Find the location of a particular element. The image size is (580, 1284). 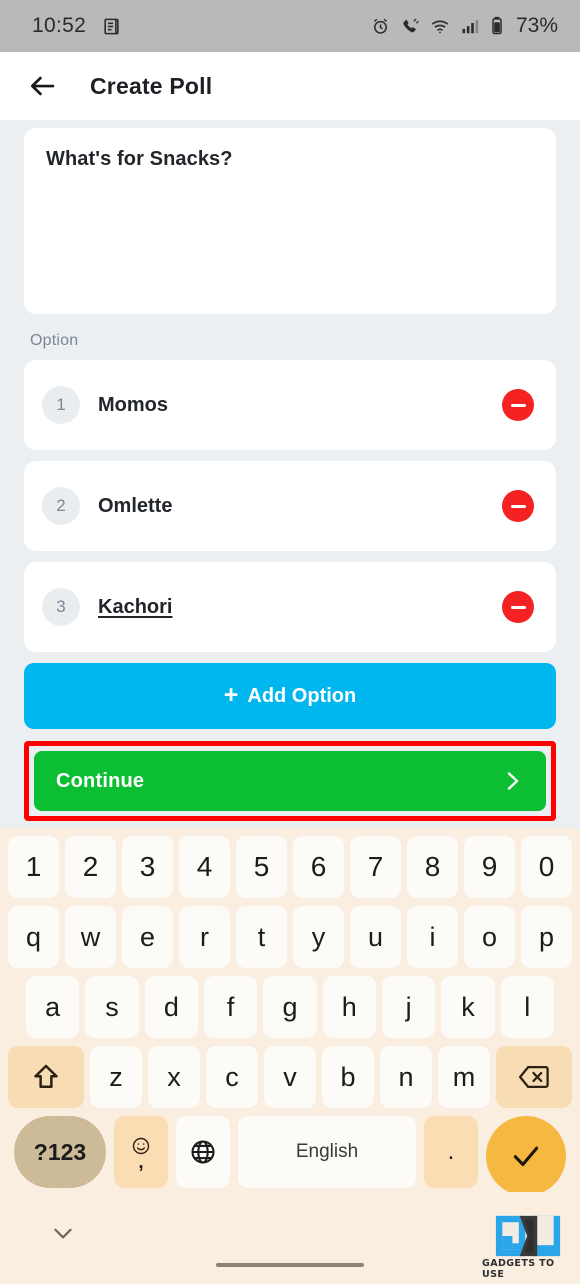

key-g: g is located at coordinates (290, 1007).